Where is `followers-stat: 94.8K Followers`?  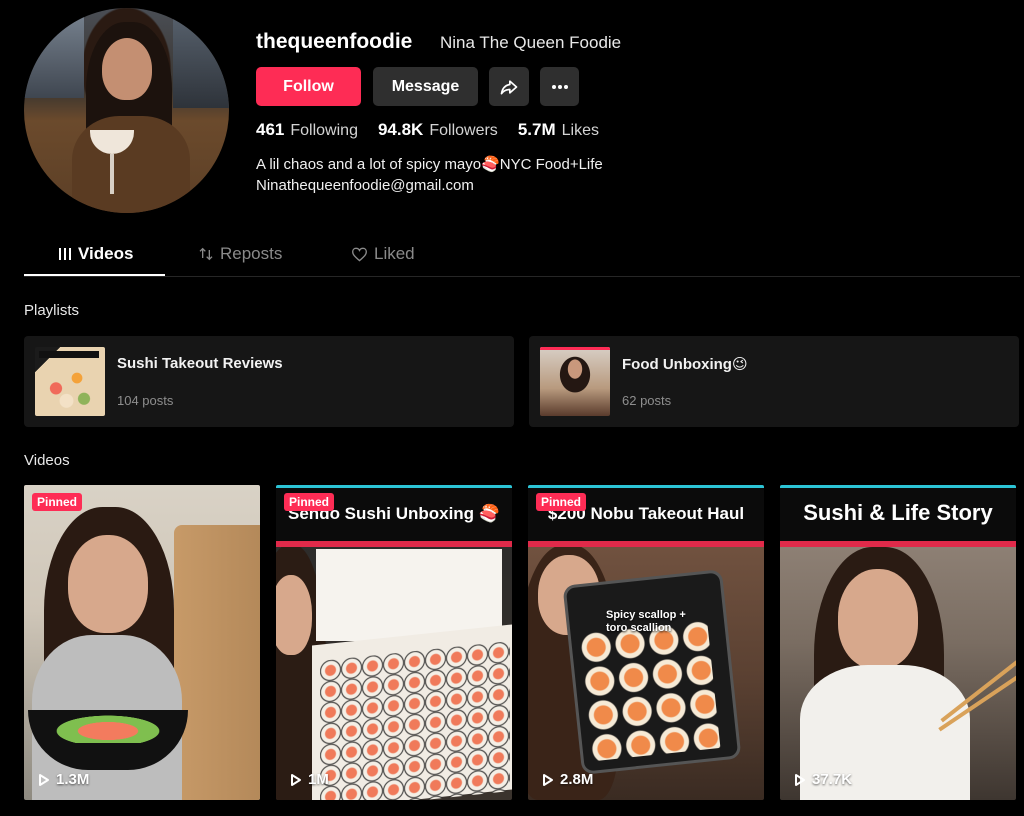 followers-stat: 94.8K Followers is located at coordinates (438, 130).